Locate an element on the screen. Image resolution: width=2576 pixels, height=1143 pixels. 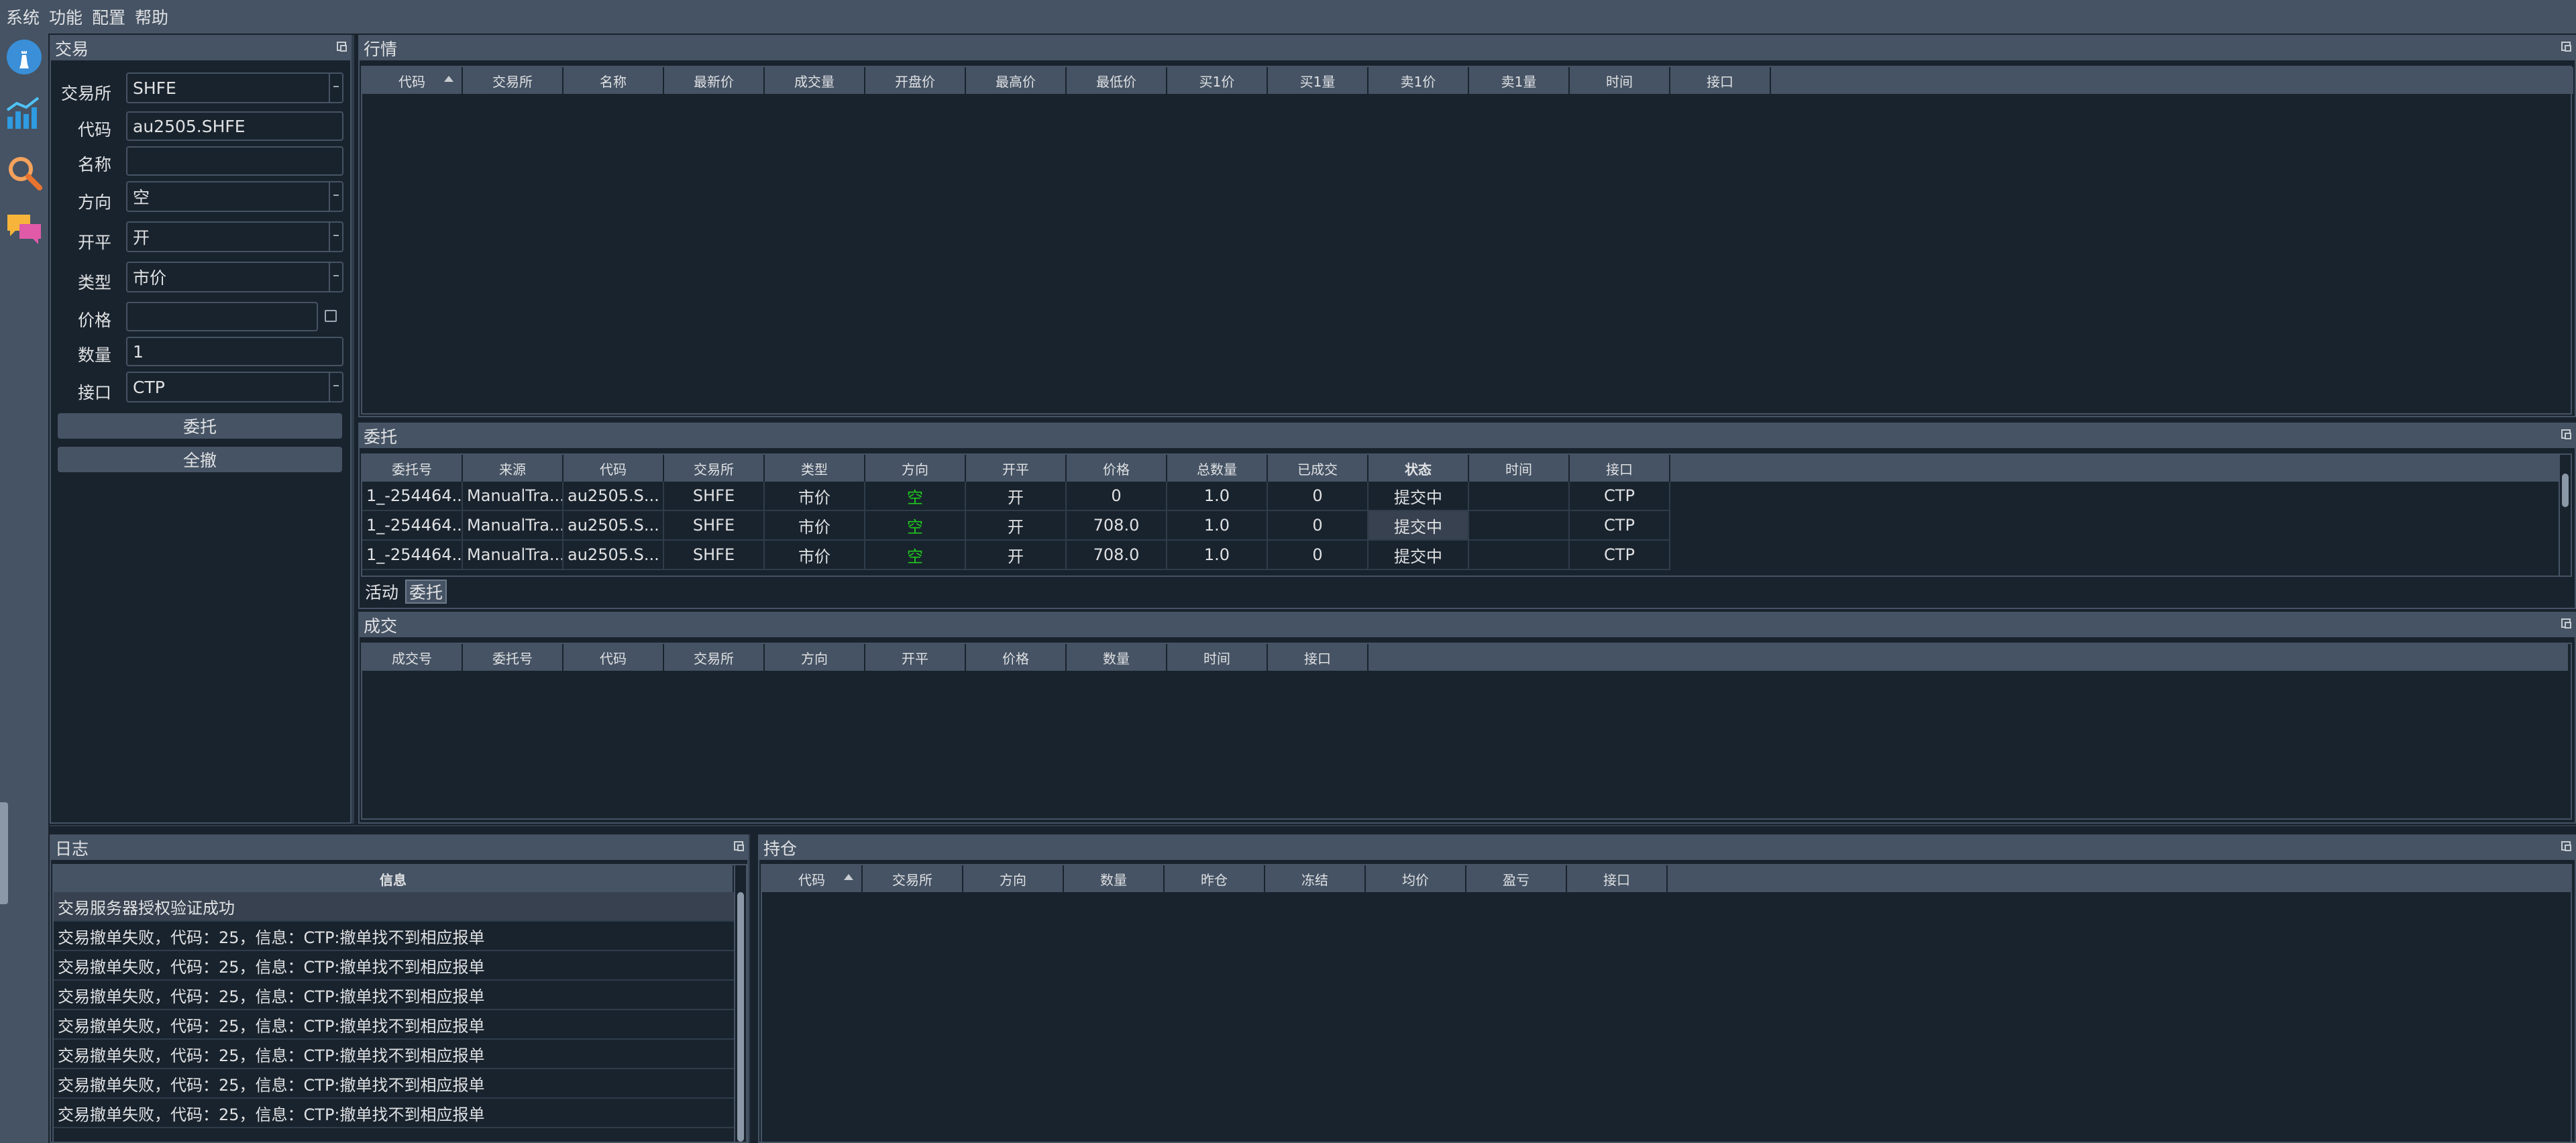
col-header: 开盘价 is located at coordinates (915, 81).